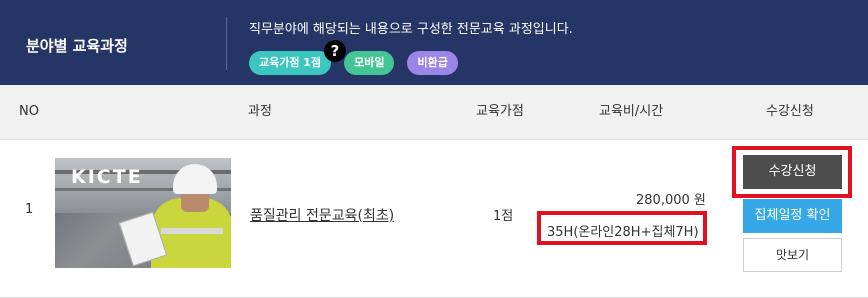 The height and width of the screenshot is (298, 868). I want to click on row-number: 1, so click(29, 209).